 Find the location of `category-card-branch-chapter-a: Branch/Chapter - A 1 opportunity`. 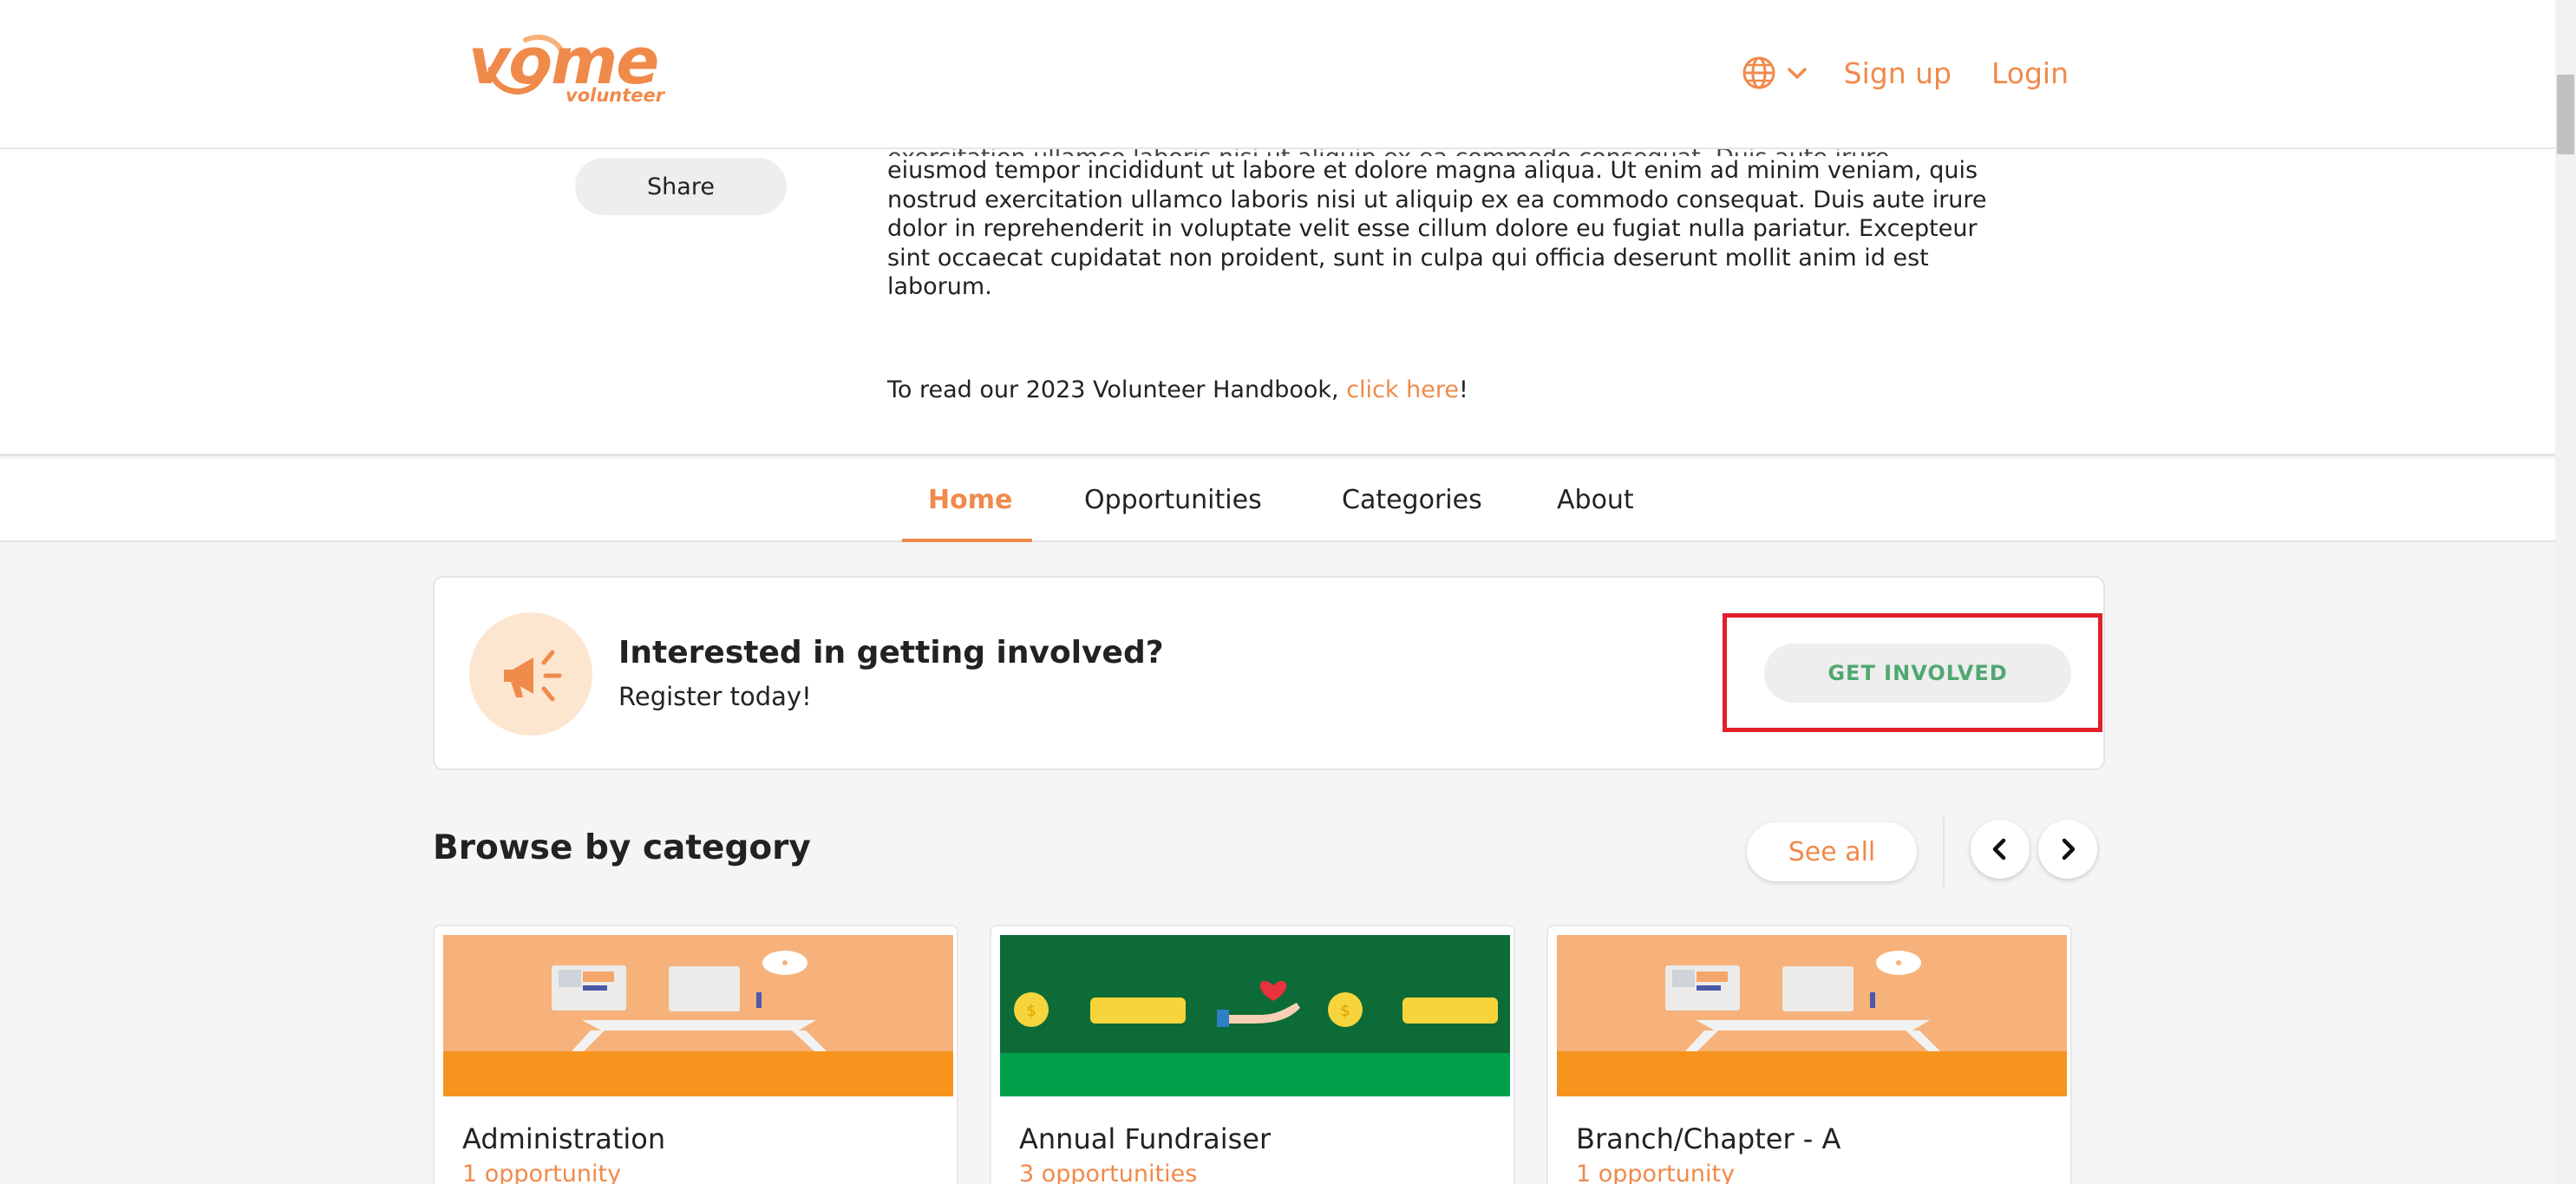

category-card-branch-chapter-a: Branch/Chapter - A 1 opportunity is located at coordinates (1809, 1054).